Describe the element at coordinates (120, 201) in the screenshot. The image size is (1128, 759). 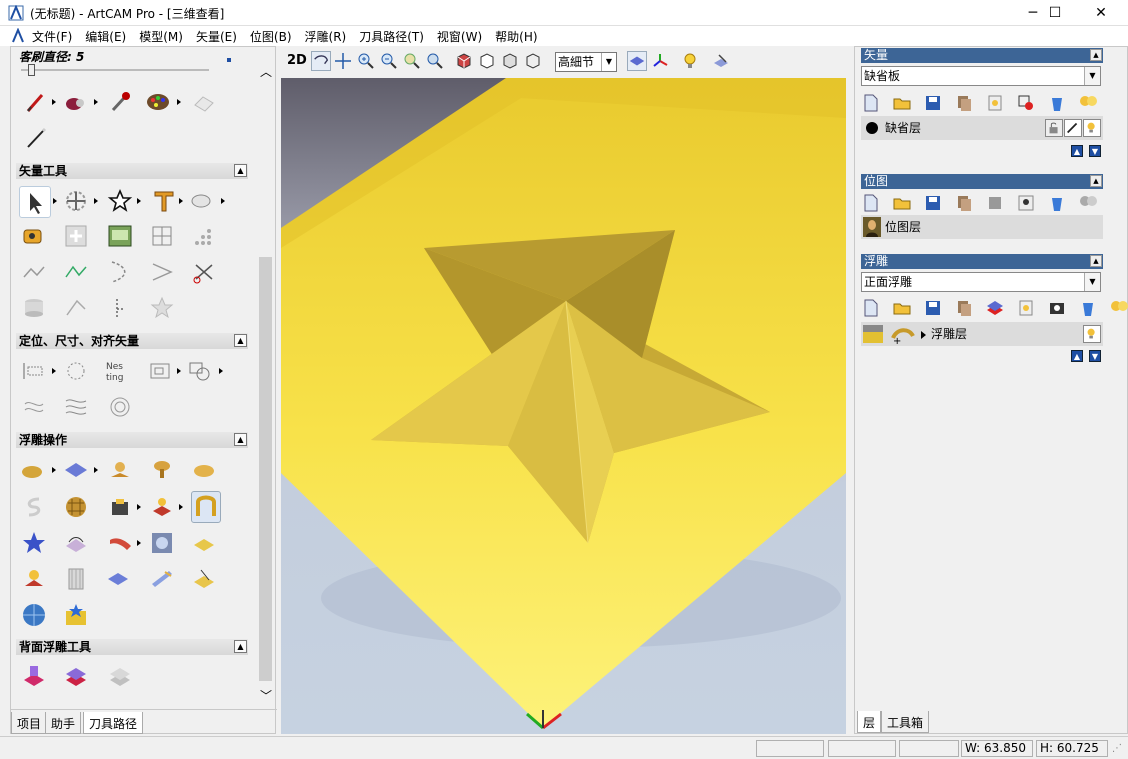
I see `star-shape-icon` at that location.